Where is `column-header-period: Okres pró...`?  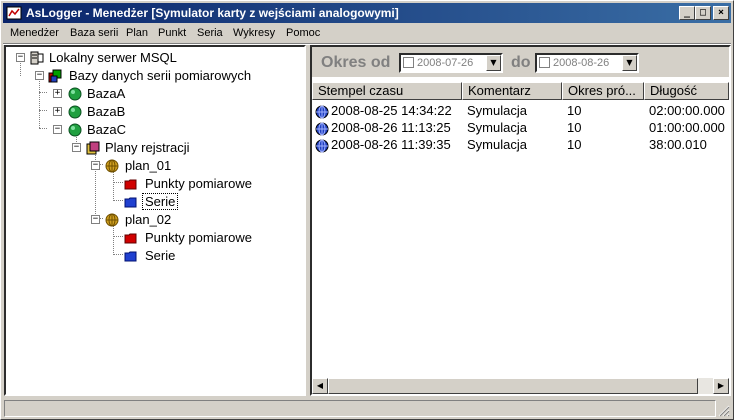 column-header-period: Okres pró... is located at coordinates (603, 91).